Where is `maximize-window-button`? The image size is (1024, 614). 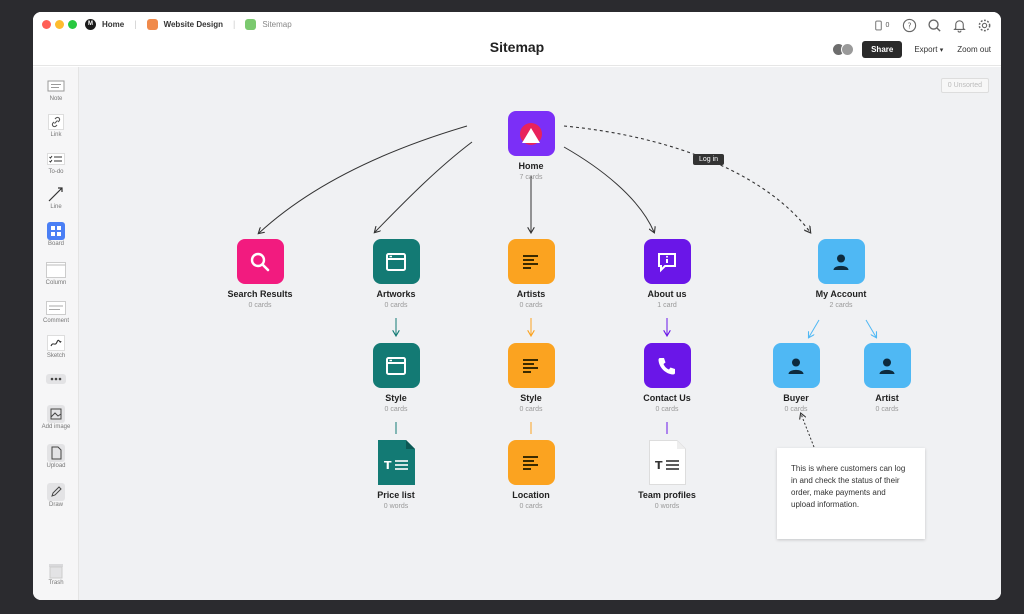 maximize-window-button is located at coordinates (72, 24).